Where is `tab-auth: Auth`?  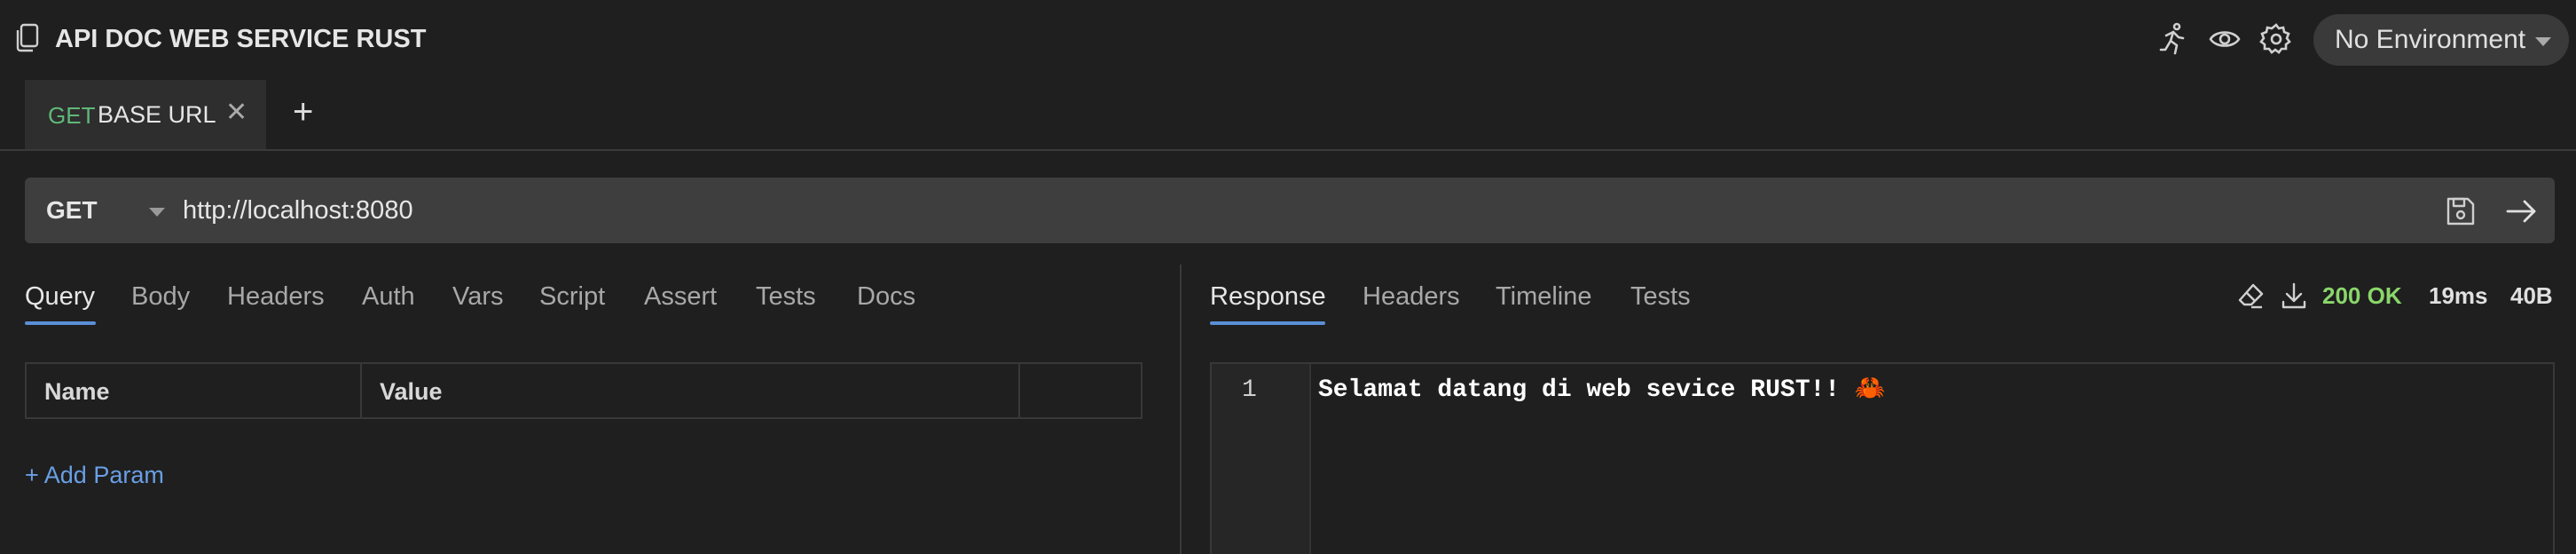
tab-auth: Auth is located at coordinates (388, 297).